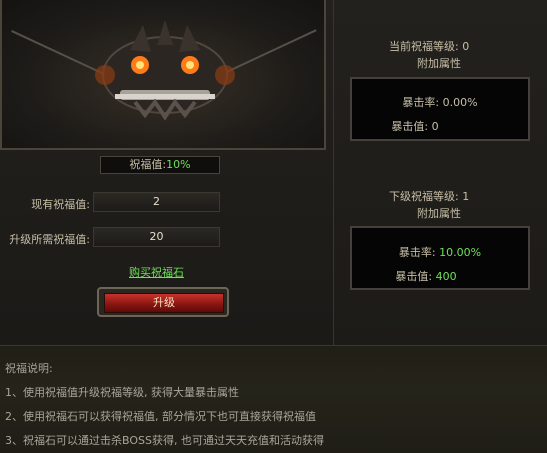 This screenshot has height=453, width=547. What do you see at coordinates (156, 272) in the screenshot?
I see `buy-blessing-stone-link: 购买祝福石` at bounding box center [156, 272].